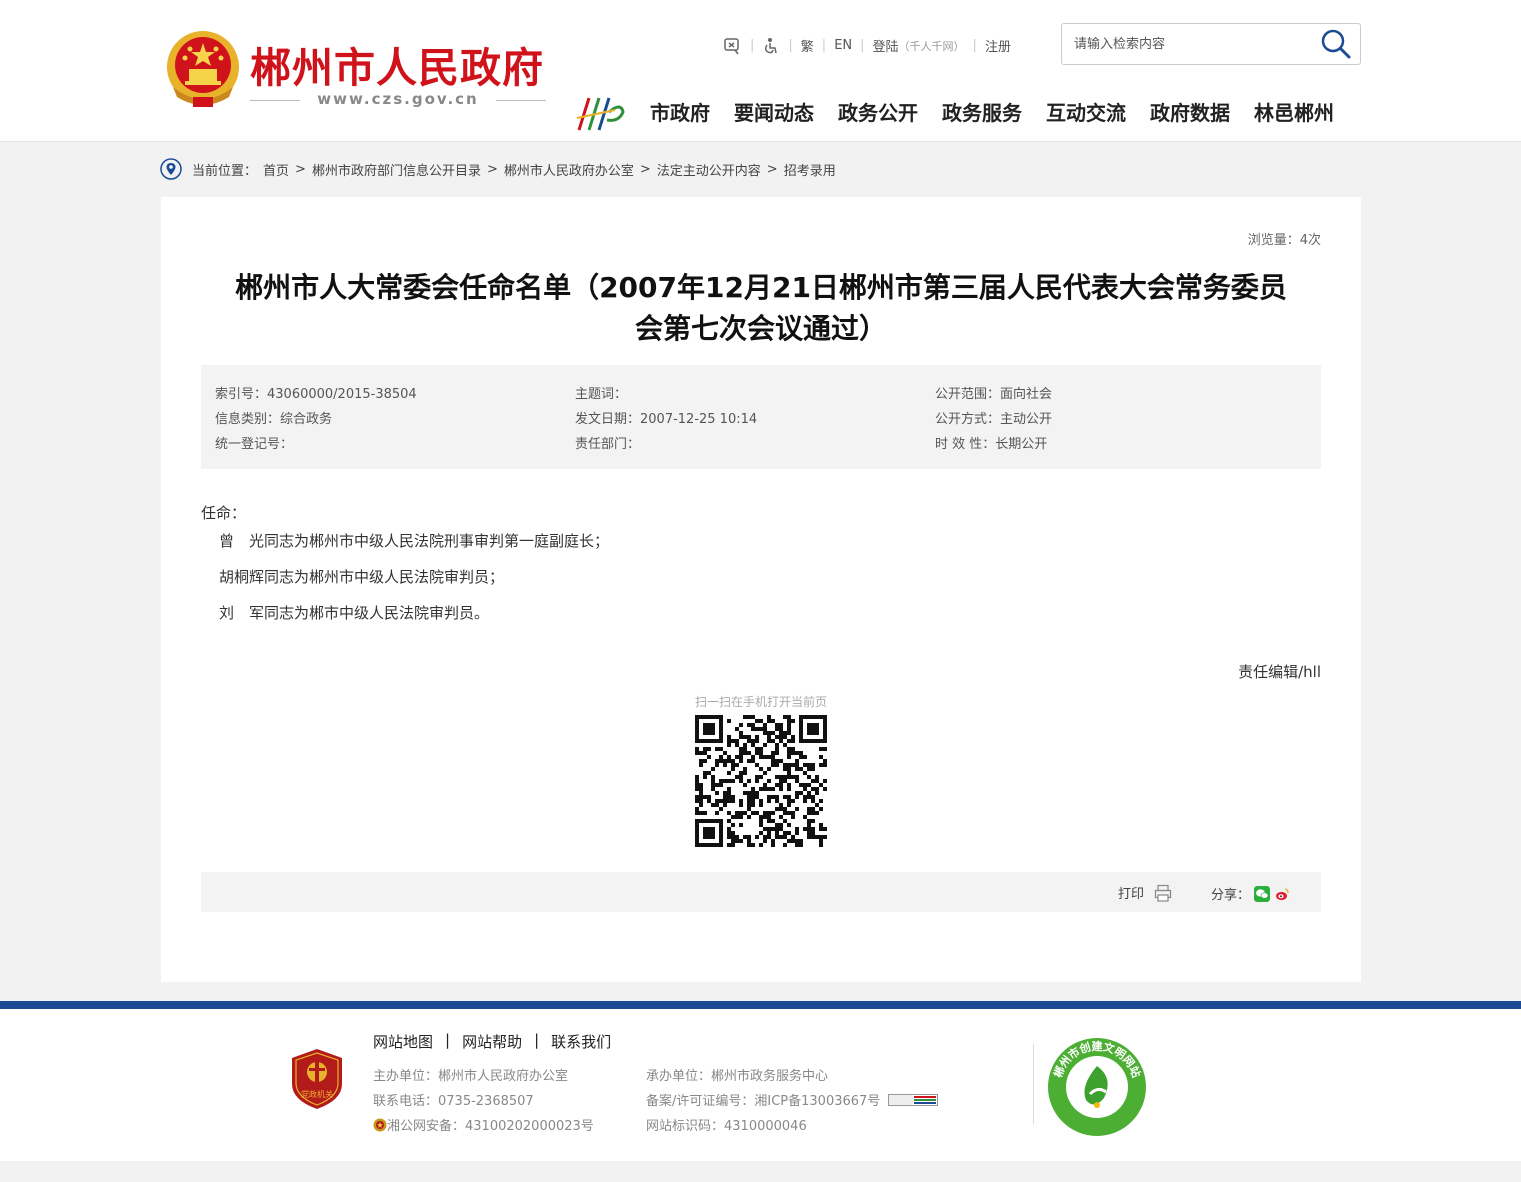 The width and height of the screenshot is (1521, 1182). What do you see at coordinates (761, 892) in the screenshot?
I see `article-toolbar: 打印 分享：` at bounding box center [761, 892].